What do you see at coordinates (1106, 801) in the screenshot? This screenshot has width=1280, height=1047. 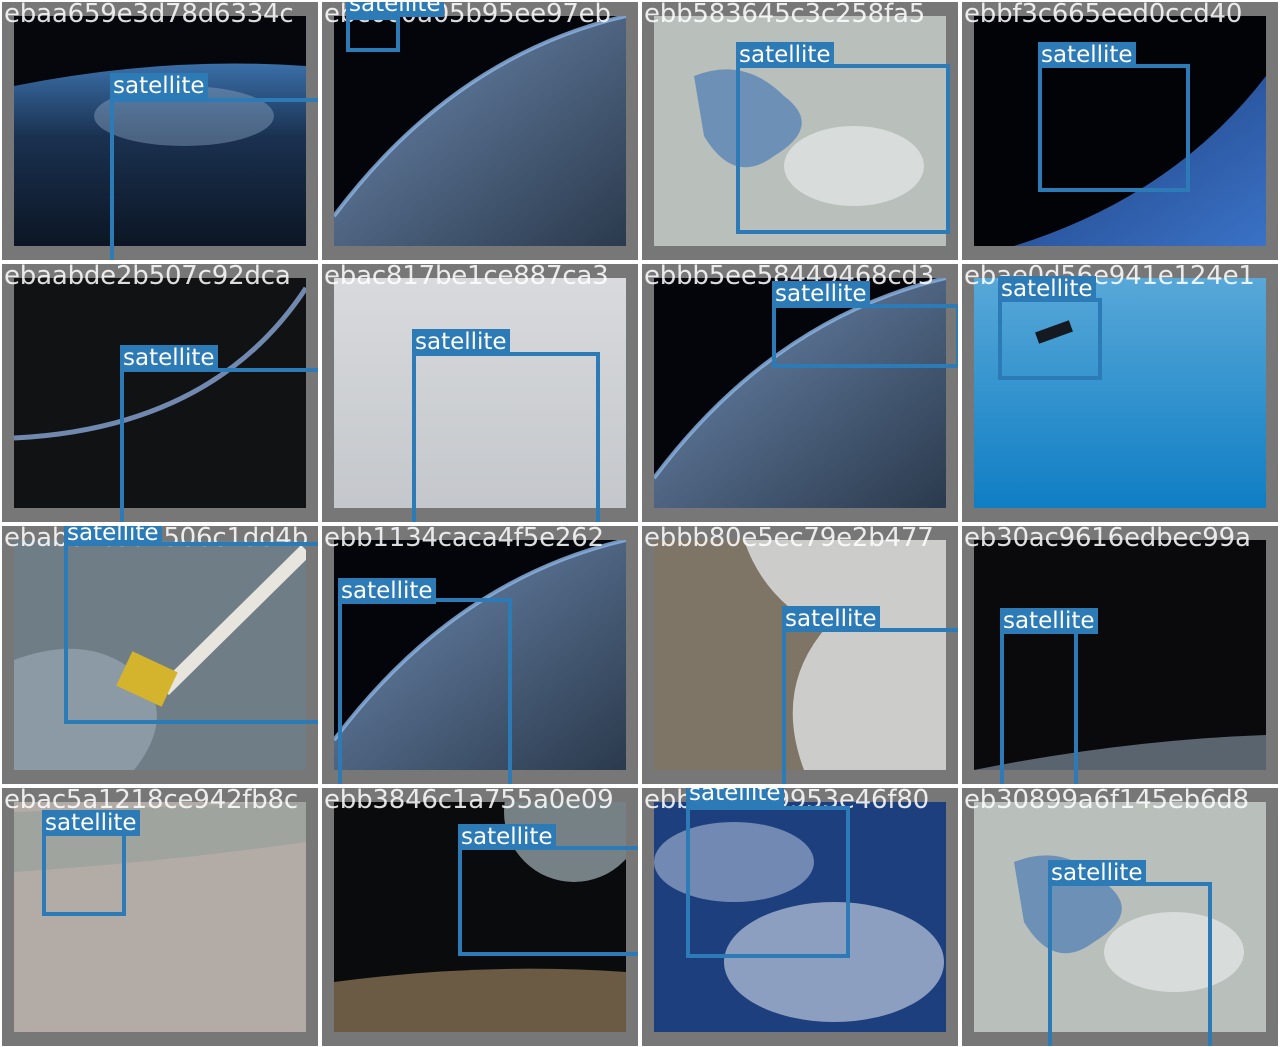 I see `tile-filename: eb30899a6f145eb6d8` at bounding box center [1106, 801].